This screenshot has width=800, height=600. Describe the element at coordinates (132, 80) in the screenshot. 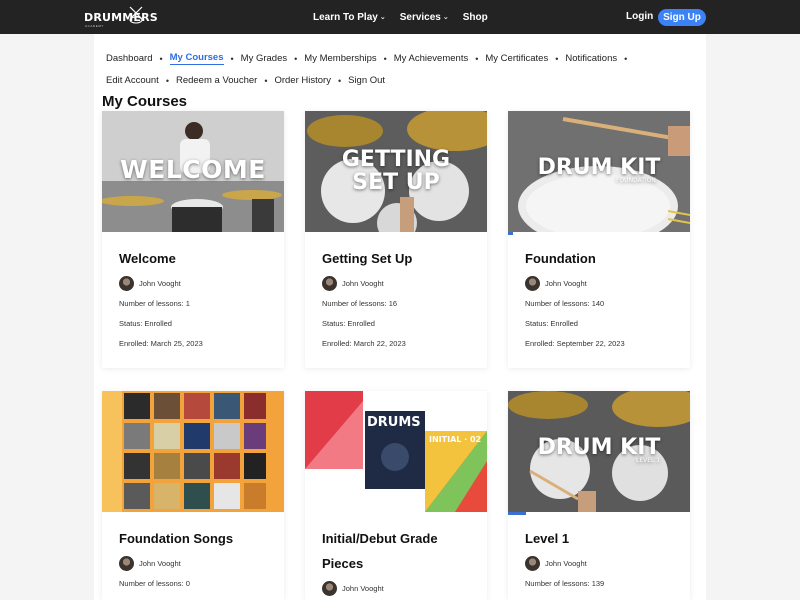

I see `account-nav-edit-account: Edit Account` at that location.